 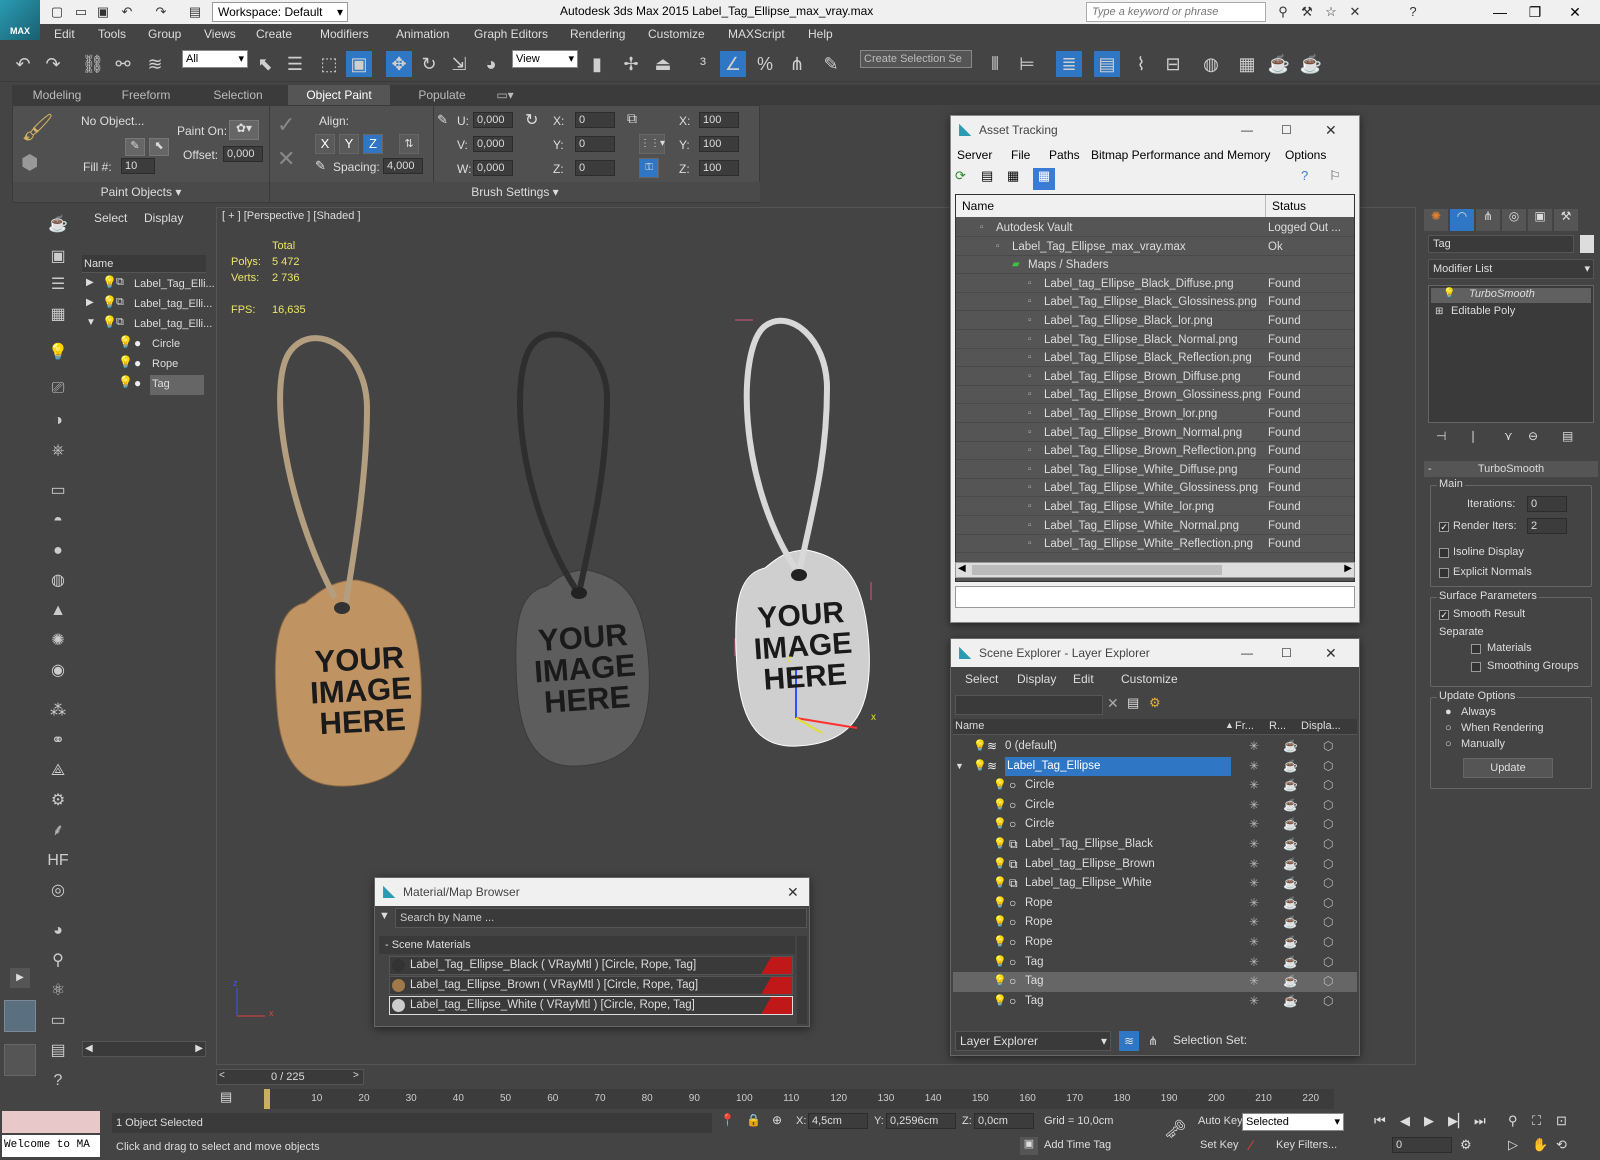 I want to click on gear-icon: ⚙, so click(x=58, y=801).